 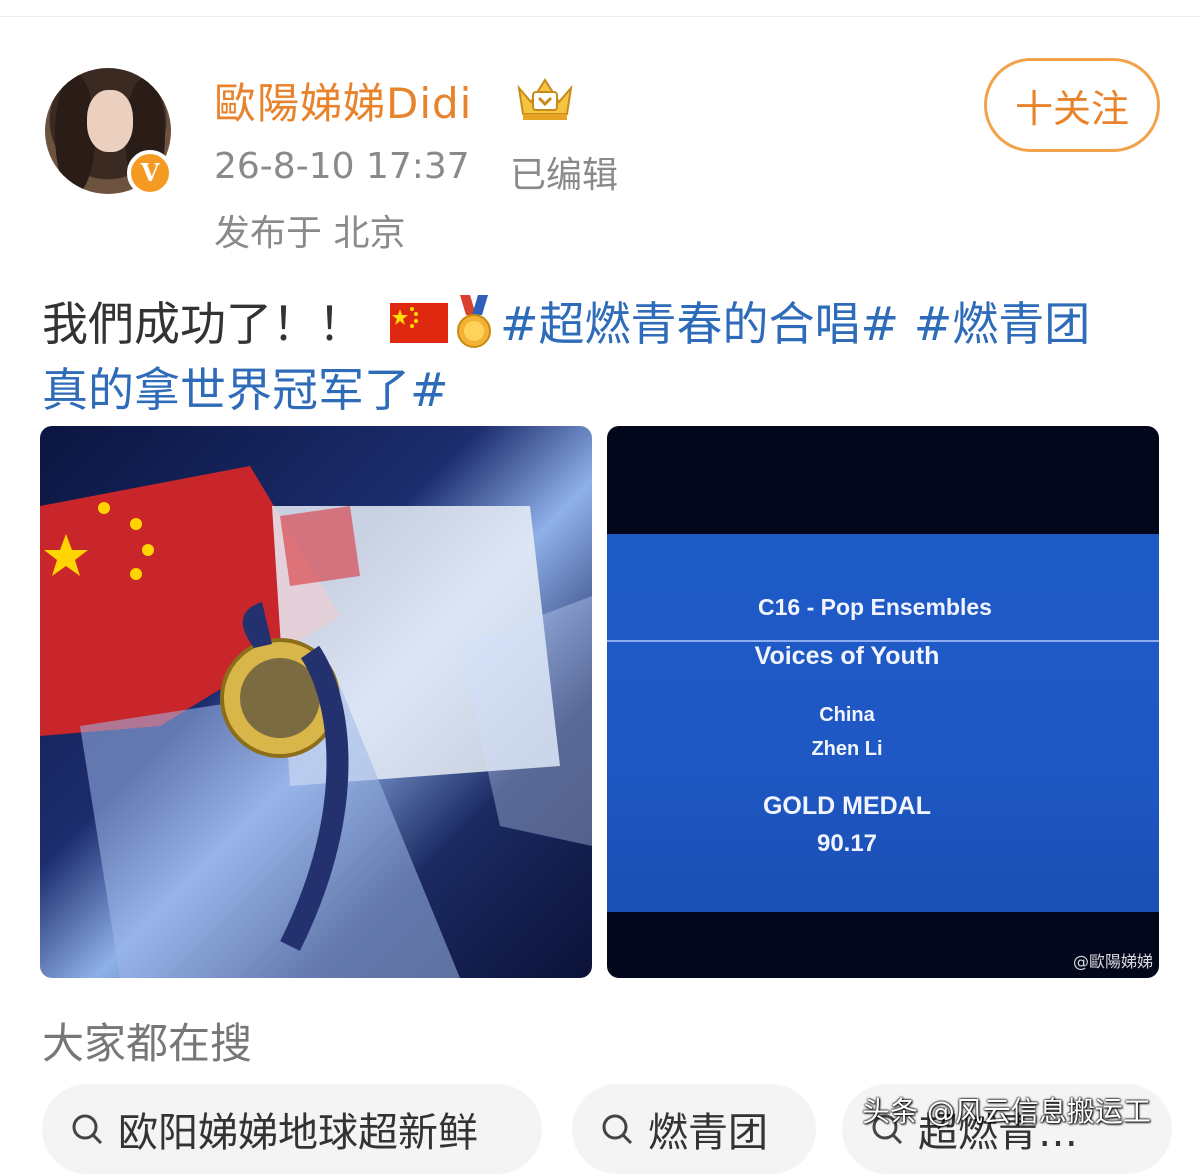 What do you see at coordinates (847, 715) in the screenshot?
I see `result-country: China` at bounding box center [847, 715].